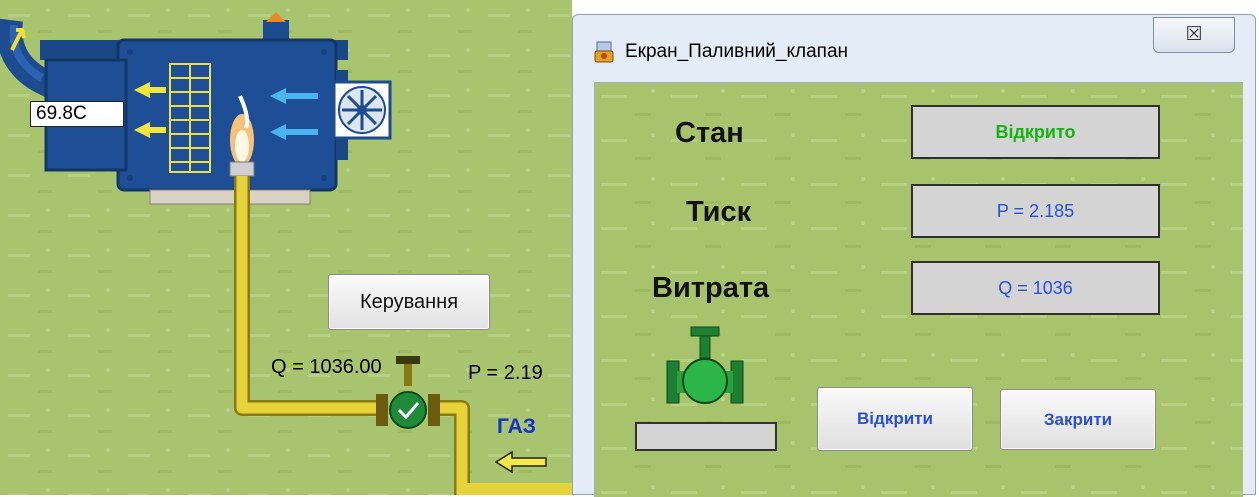 The image size is (1259, 497). What do you see at coordinates (362, 110) in the screenshot?
I see `fan-icon` at bounding box center [362, 110].